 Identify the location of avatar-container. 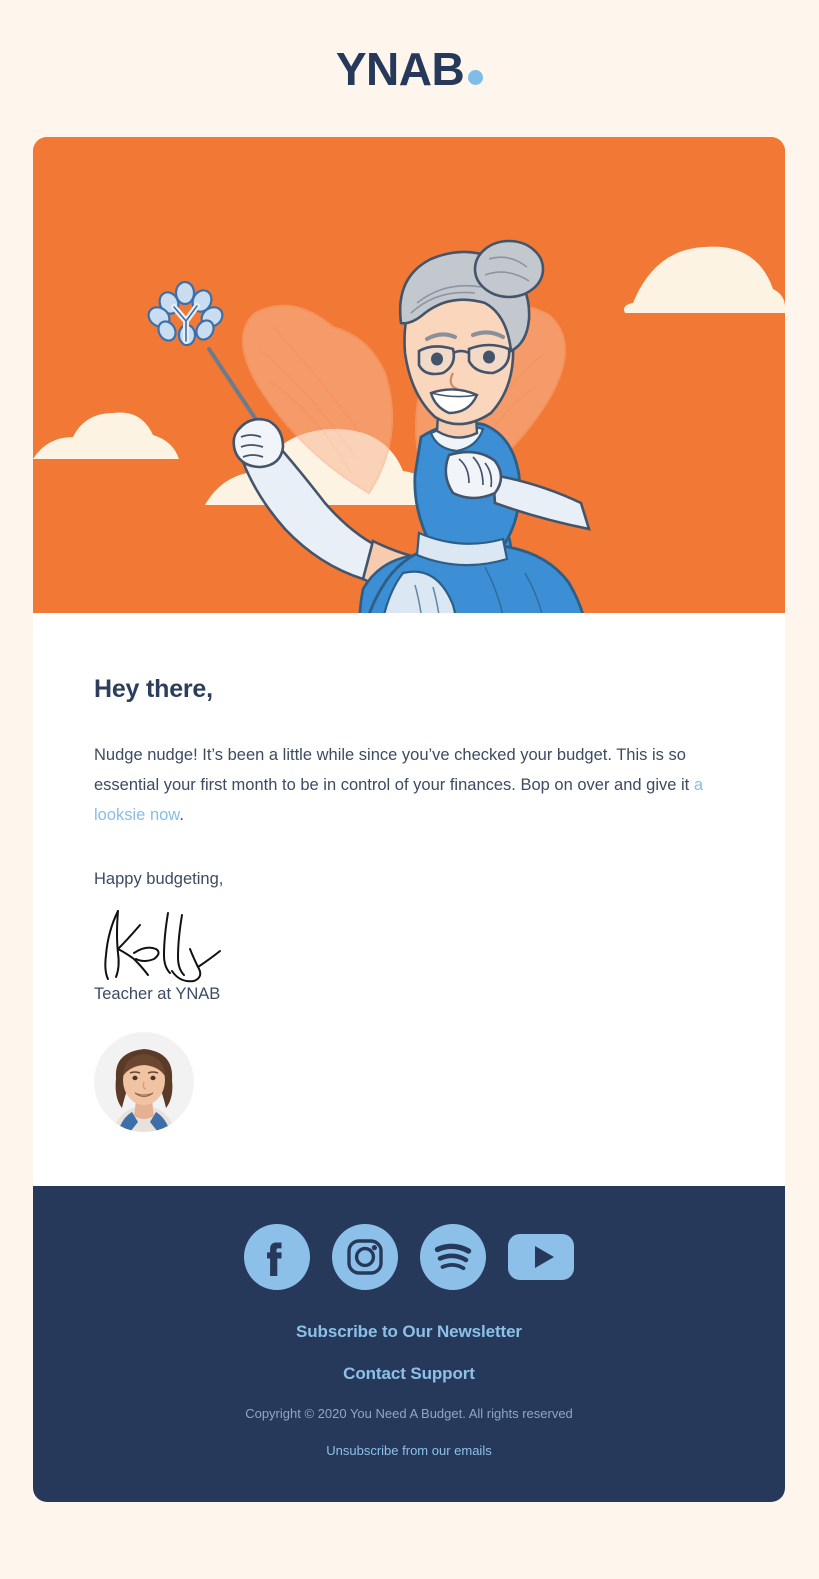
(409, 1109).